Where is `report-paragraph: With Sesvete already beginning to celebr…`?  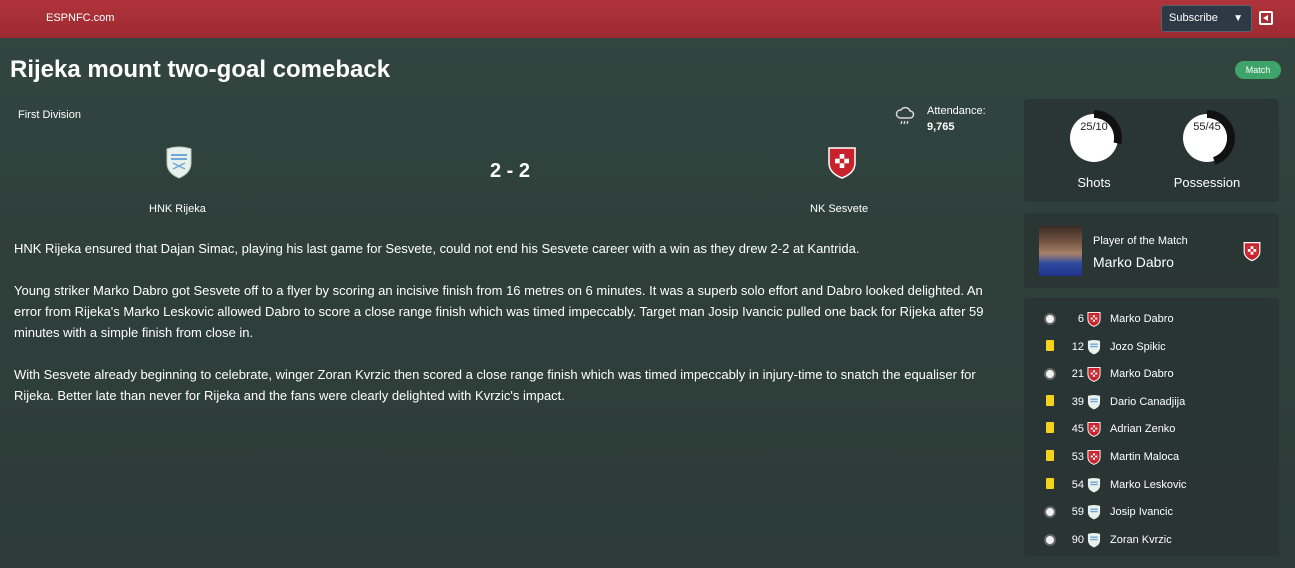 report-paragraph: With Sesvete already beginning to celebr… is located at coordinates (495, 385).